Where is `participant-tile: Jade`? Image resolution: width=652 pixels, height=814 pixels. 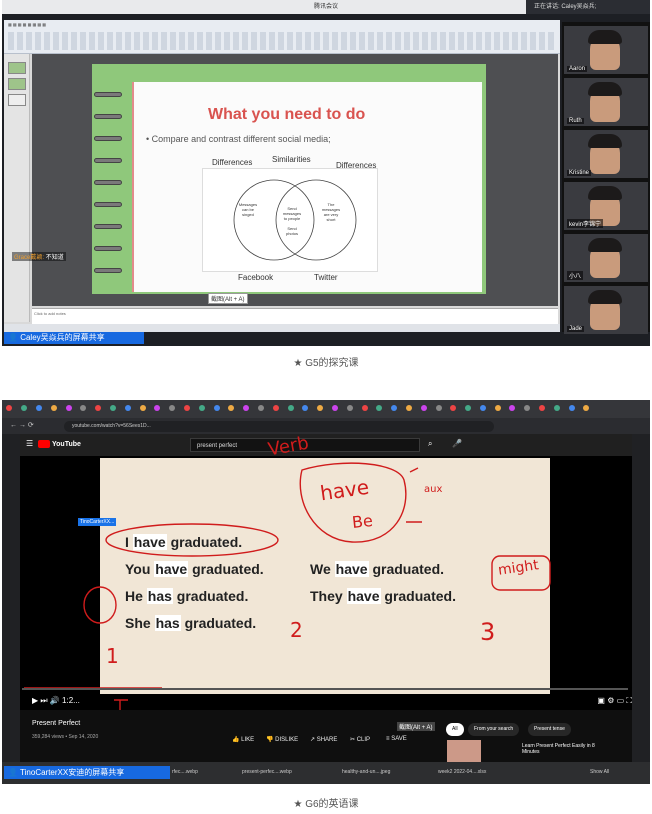 participant-tile: Jade is located at coordinates (606, 310).